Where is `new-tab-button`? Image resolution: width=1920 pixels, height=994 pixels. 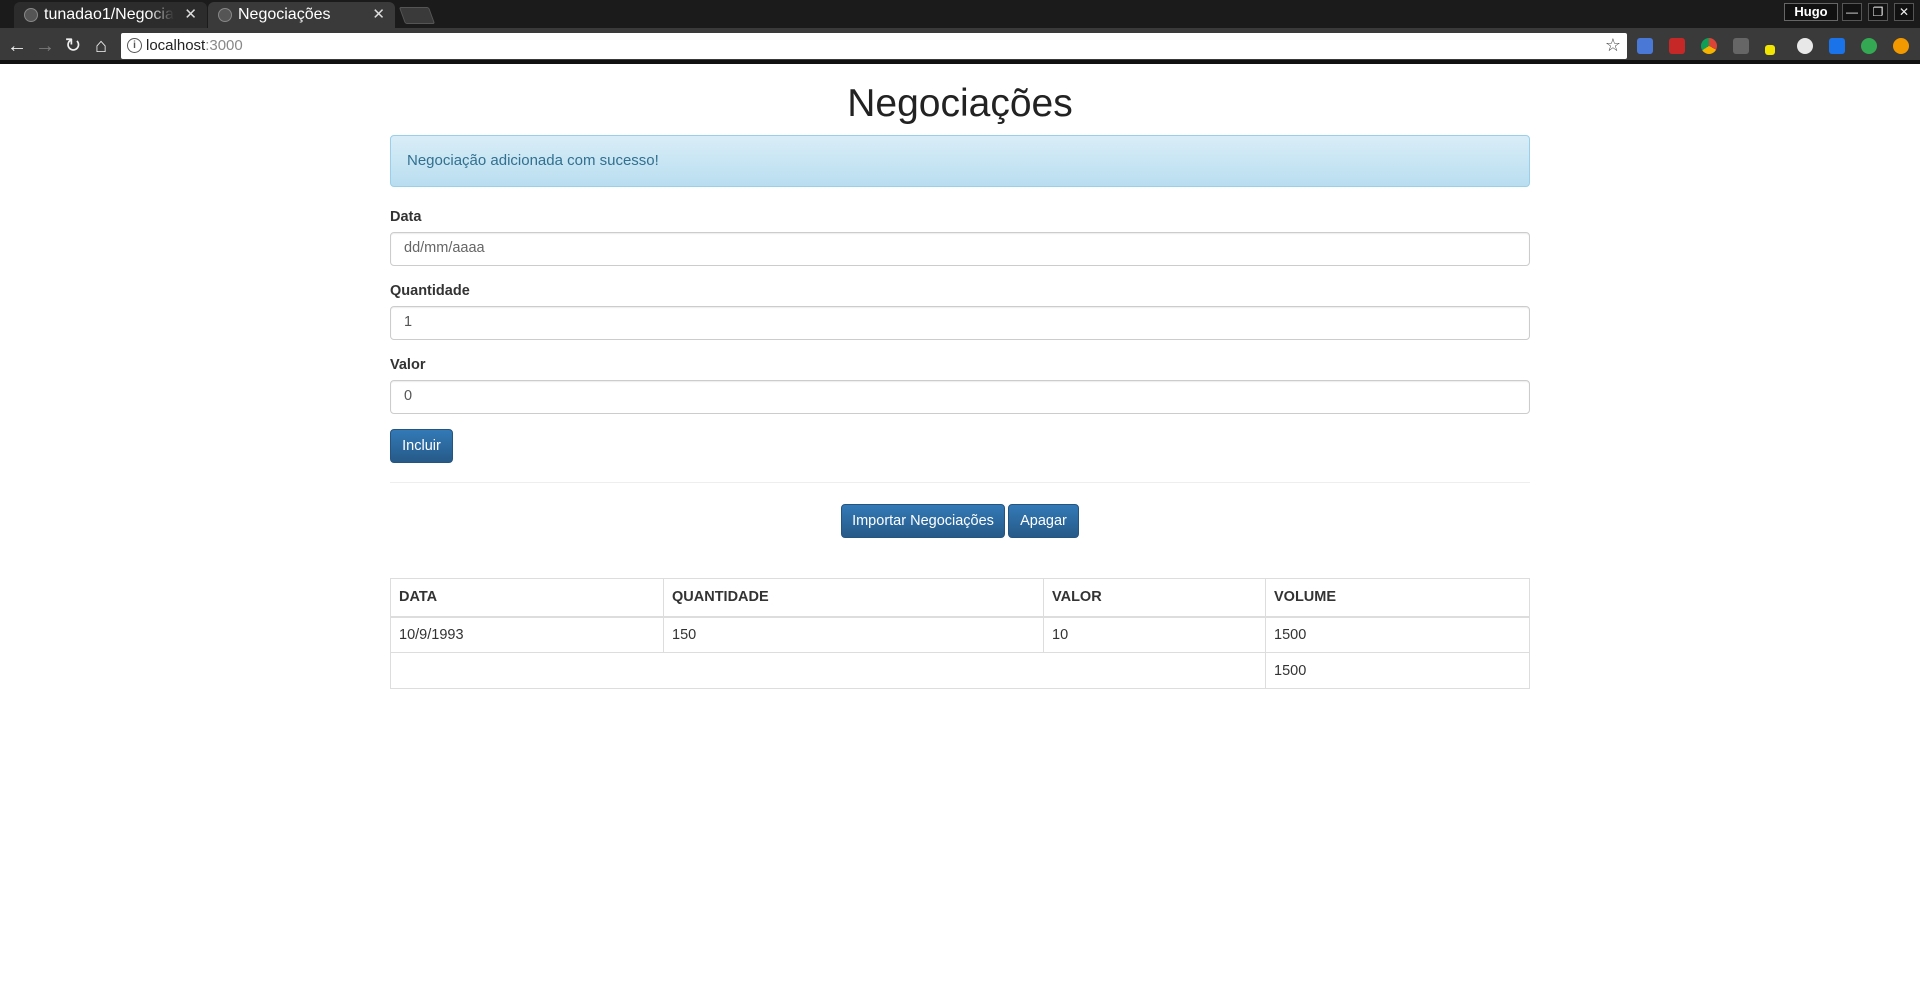
new-tab-button is located at coordinates (417, 15).